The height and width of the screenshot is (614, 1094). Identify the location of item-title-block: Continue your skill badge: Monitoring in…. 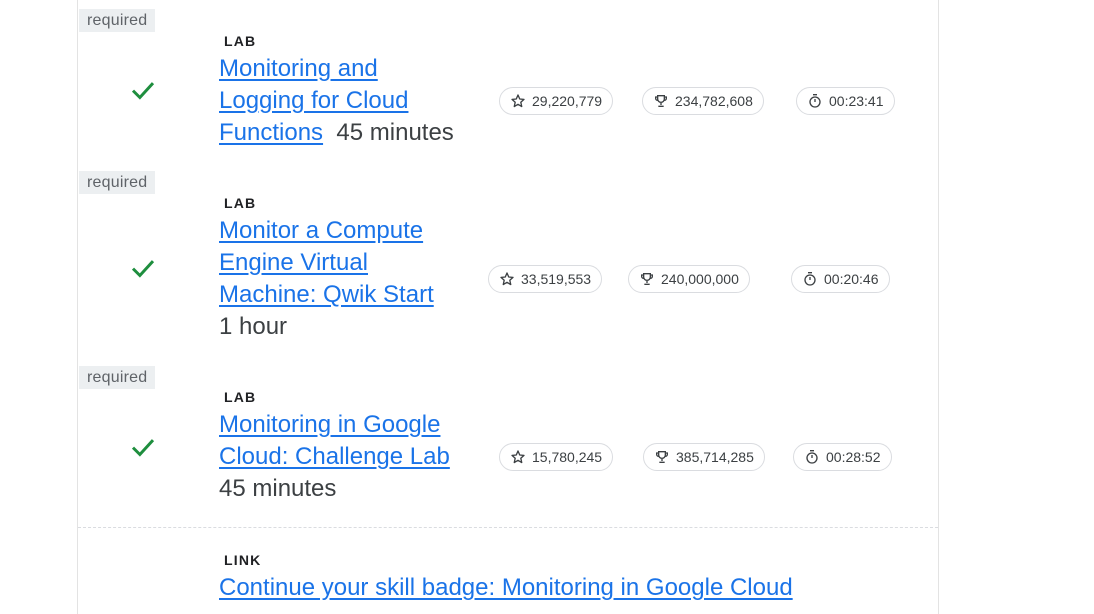
(506, 588).